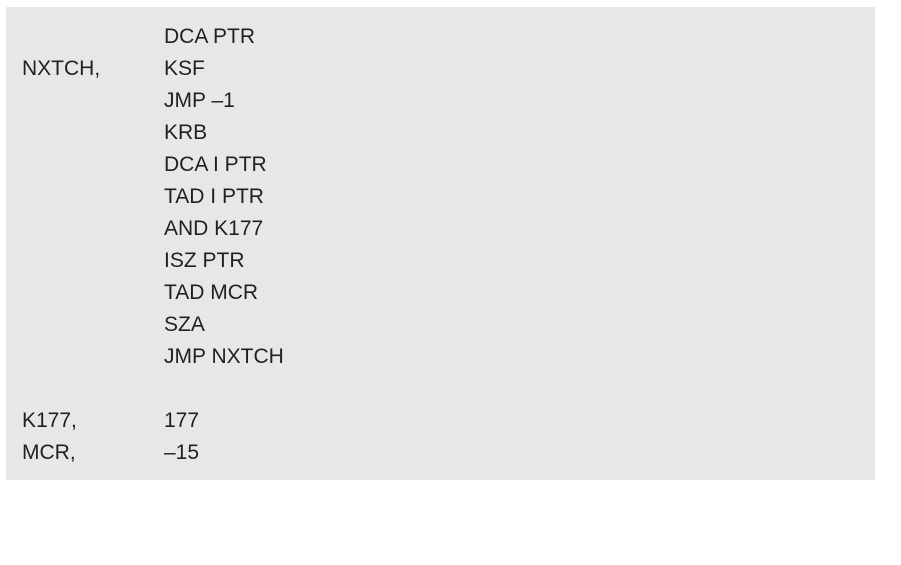  Describe the element at coordinates (440, 229) in the screenshot. I see `code-line: AND K177` at that location.